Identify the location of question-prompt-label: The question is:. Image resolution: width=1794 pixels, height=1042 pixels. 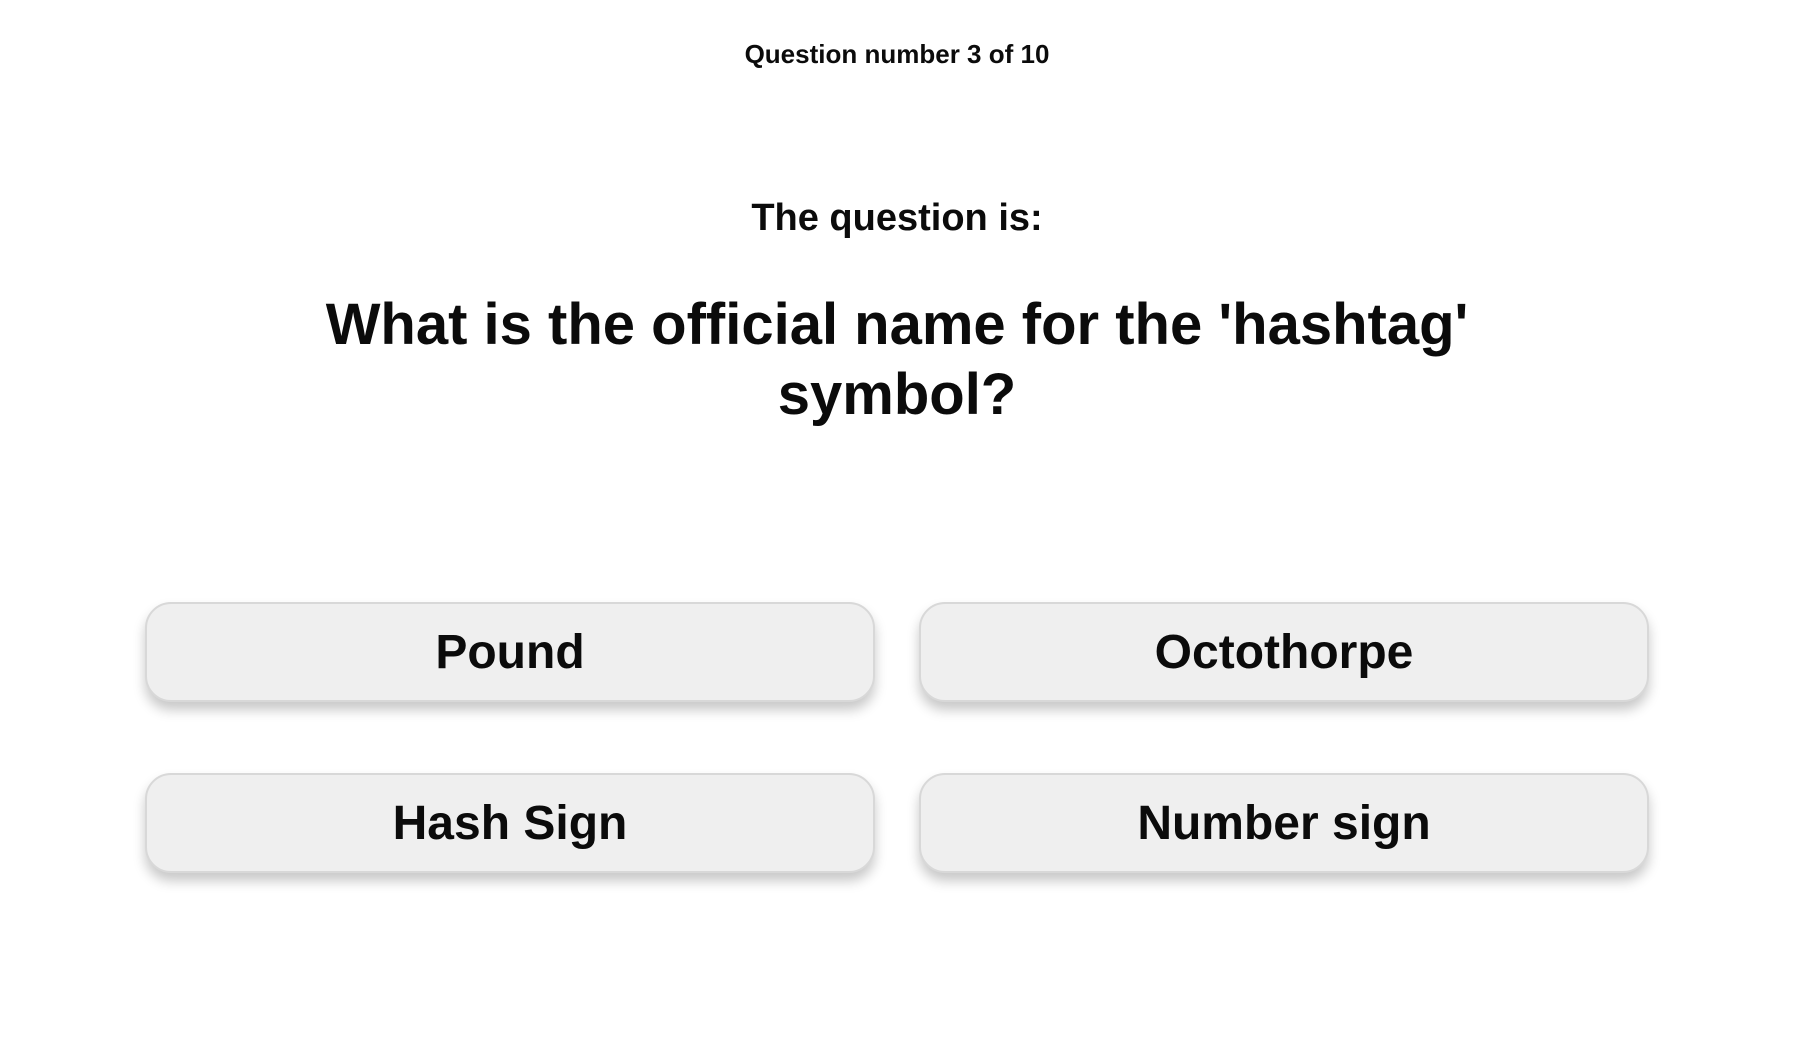
(897, 218).